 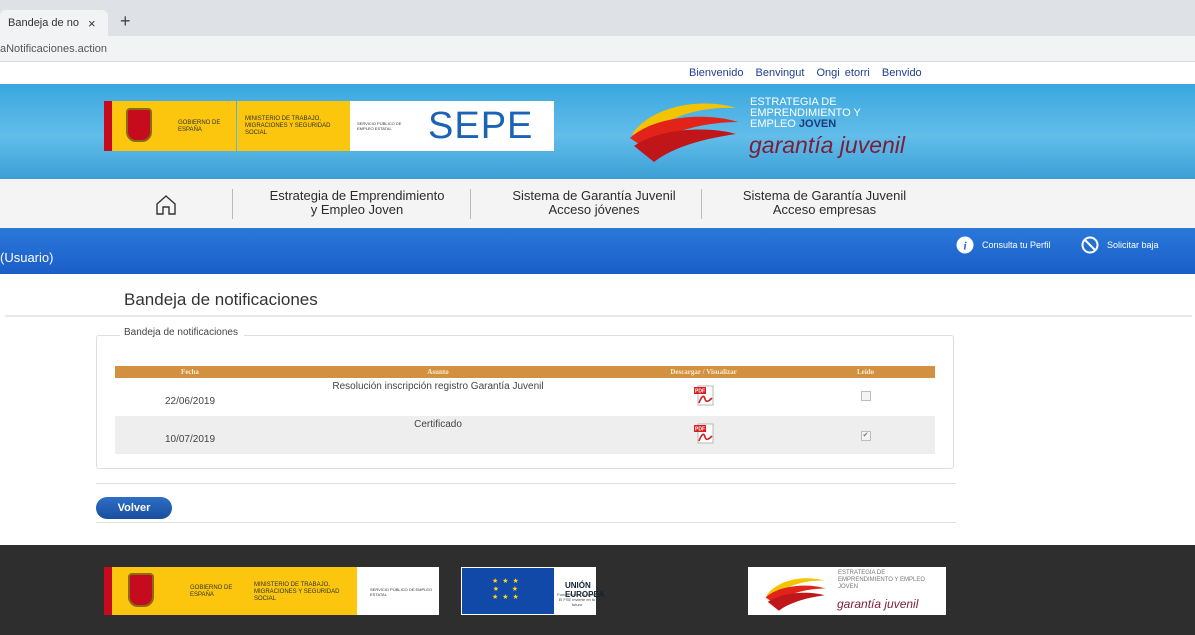 What do you see at coordinates (1016, 245) in the screenshot?
I see `profile-link-label: Consulta tu Perfil` at bounding box center [1016, 245].